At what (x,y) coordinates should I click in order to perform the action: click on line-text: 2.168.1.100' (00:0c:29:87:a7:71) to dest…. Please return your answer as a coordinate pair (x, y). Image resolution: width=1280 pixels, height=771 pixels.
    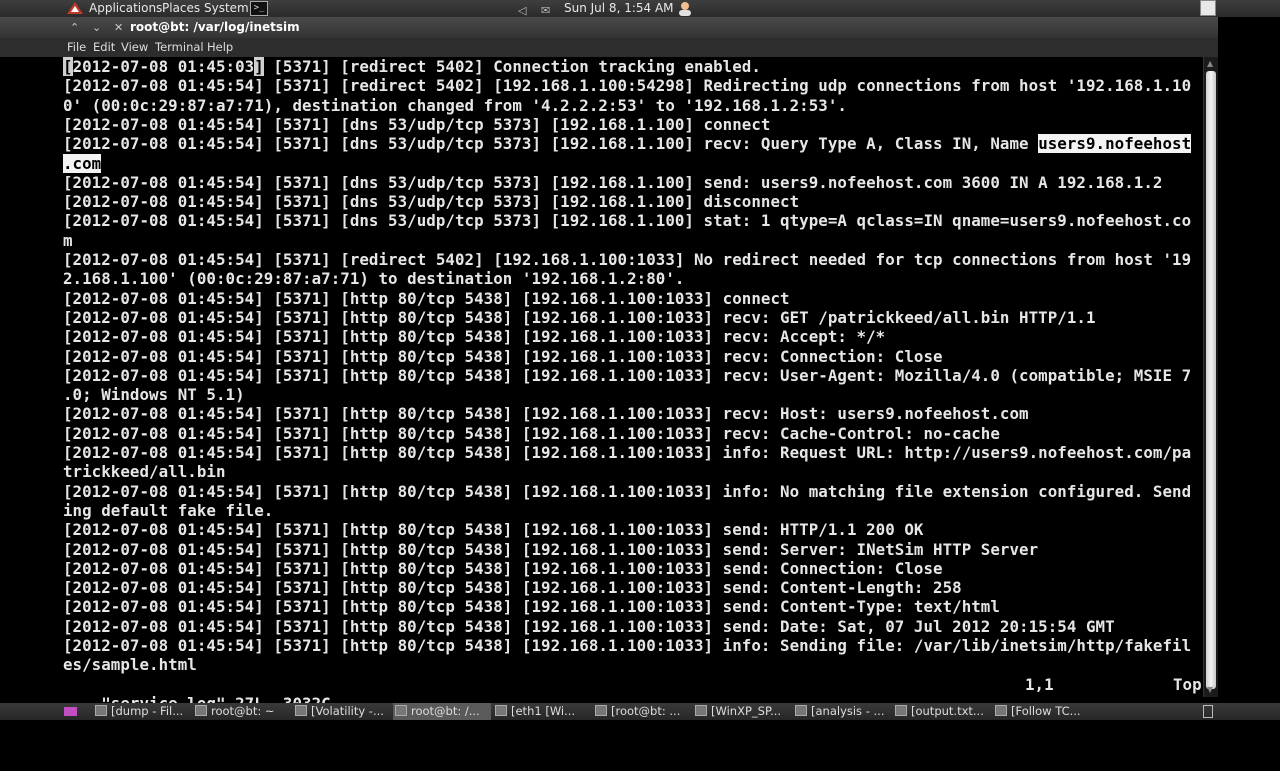
    Looking at the image, I should click on (374, 279).